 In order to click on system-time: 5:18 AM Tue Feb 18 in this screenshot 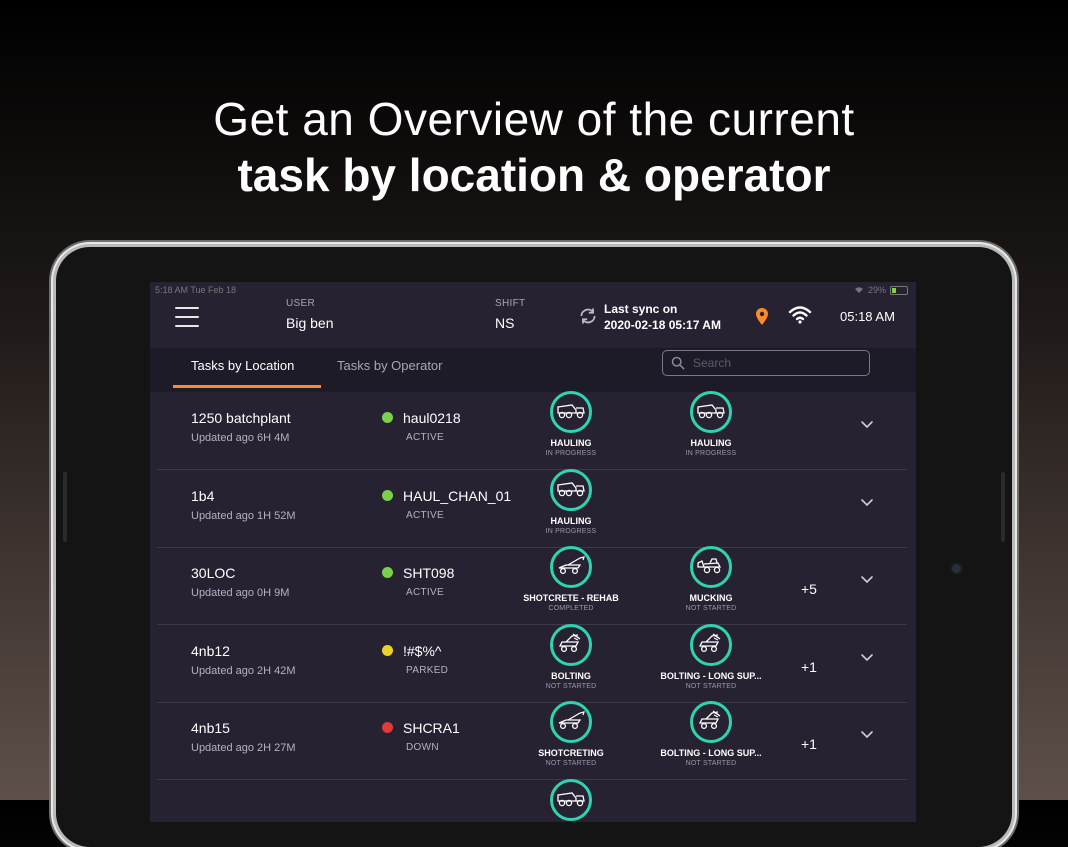, I will do `click(196, 290)`.